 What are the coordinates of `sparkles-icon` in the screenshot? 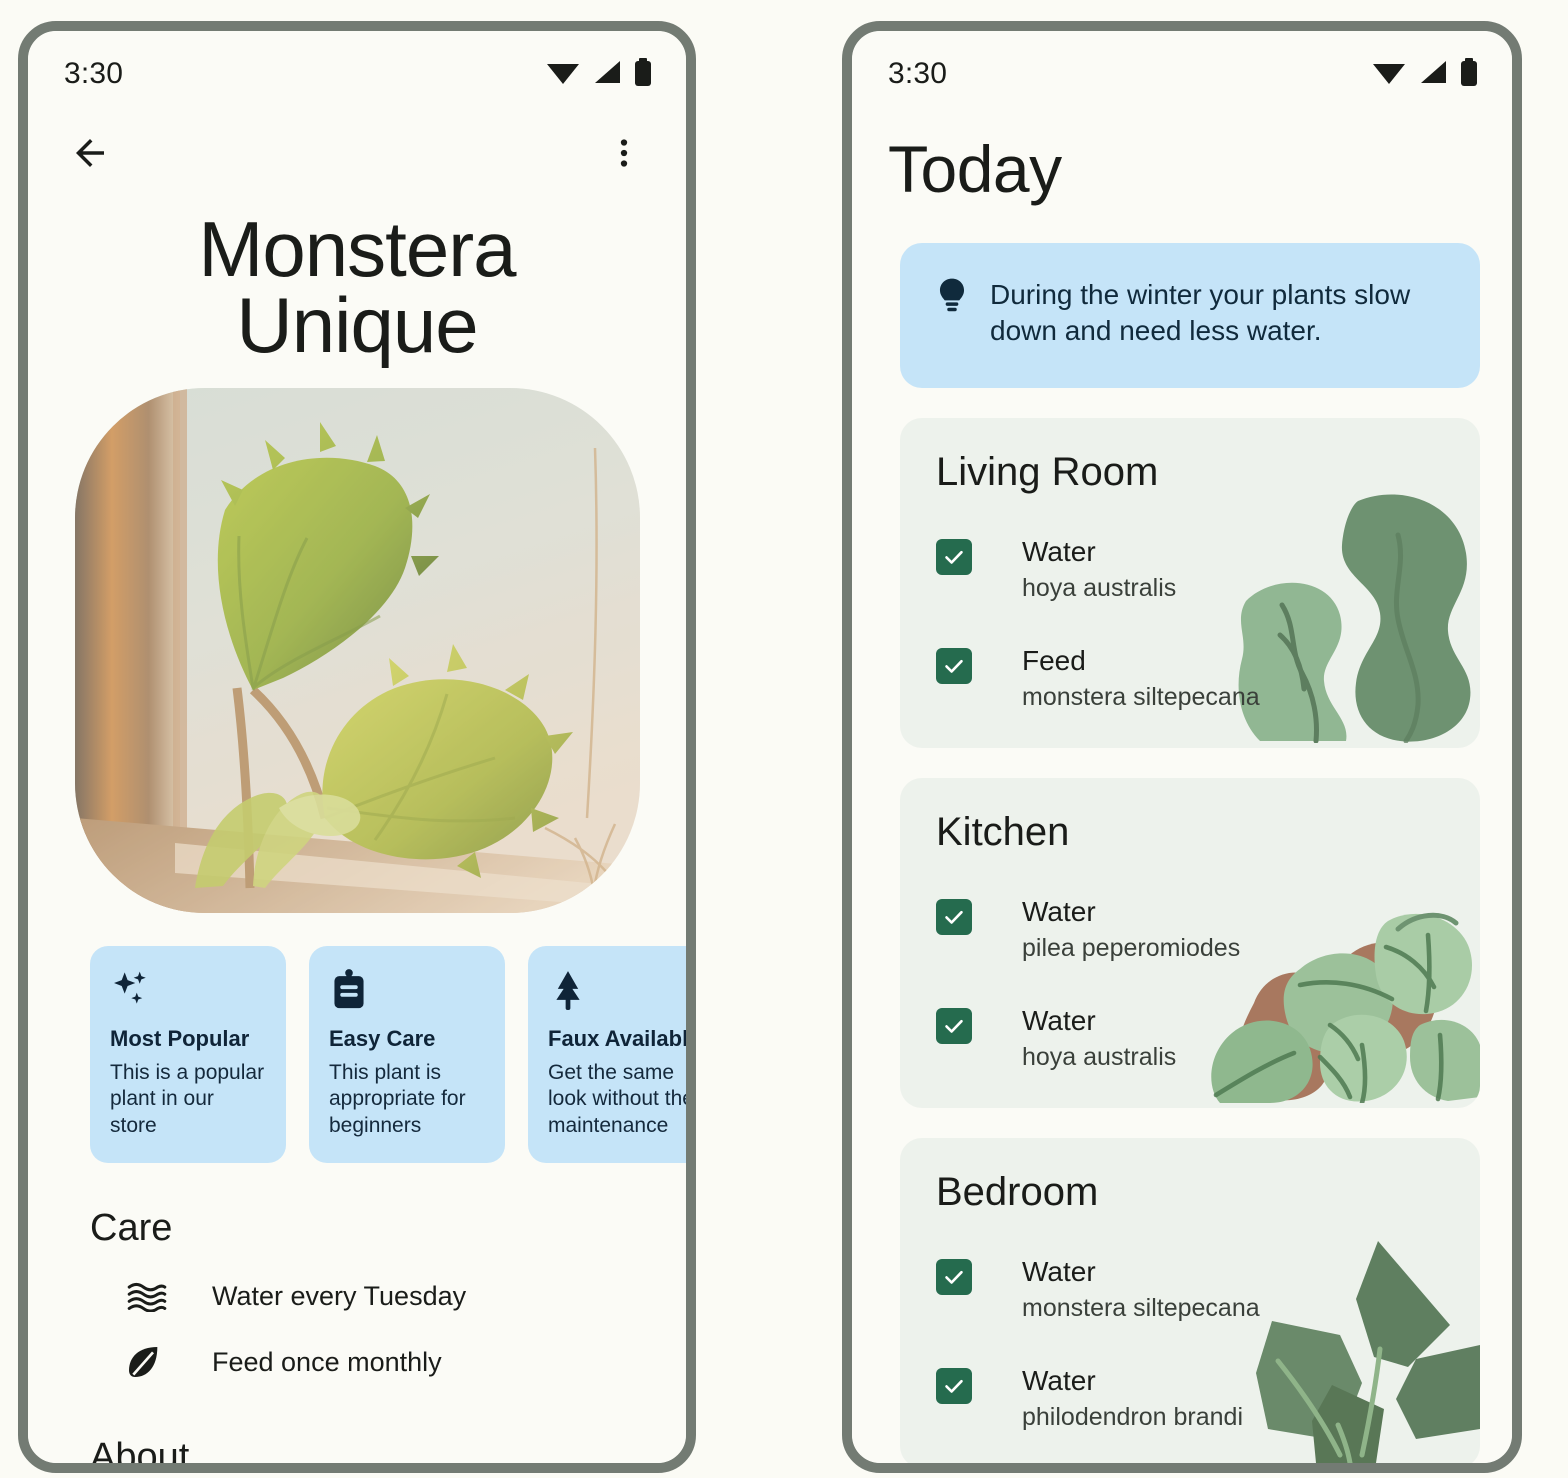 It's located at (188, 990).